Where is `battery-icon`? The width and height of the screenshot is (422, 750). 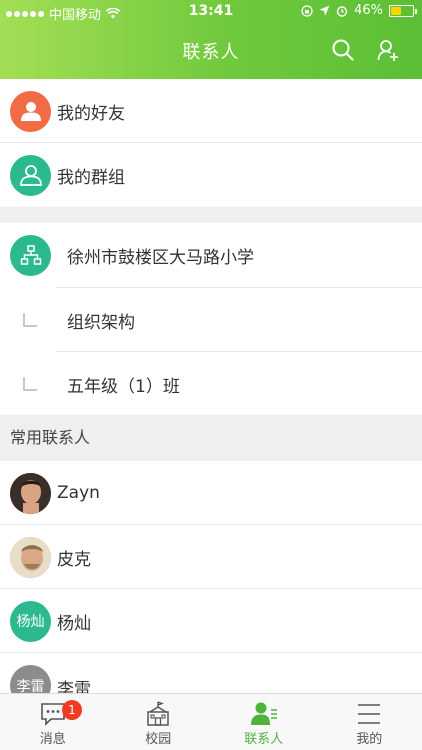
battery-icon is located at coordinates (403, 10).